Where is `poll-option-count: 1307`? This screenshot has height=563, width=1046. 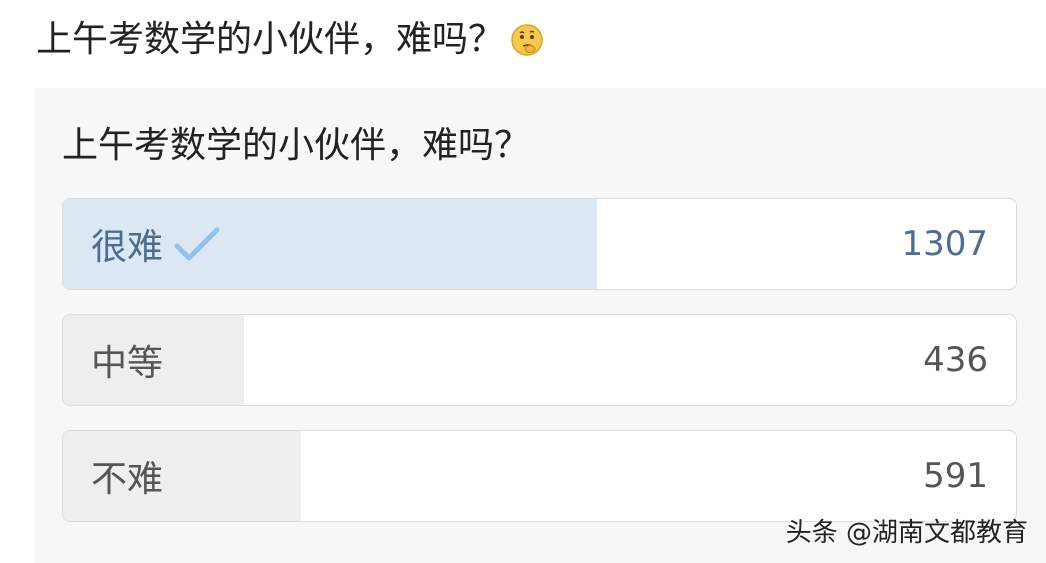
poll-option-count: 1307 is located at coordinates (944, 244).